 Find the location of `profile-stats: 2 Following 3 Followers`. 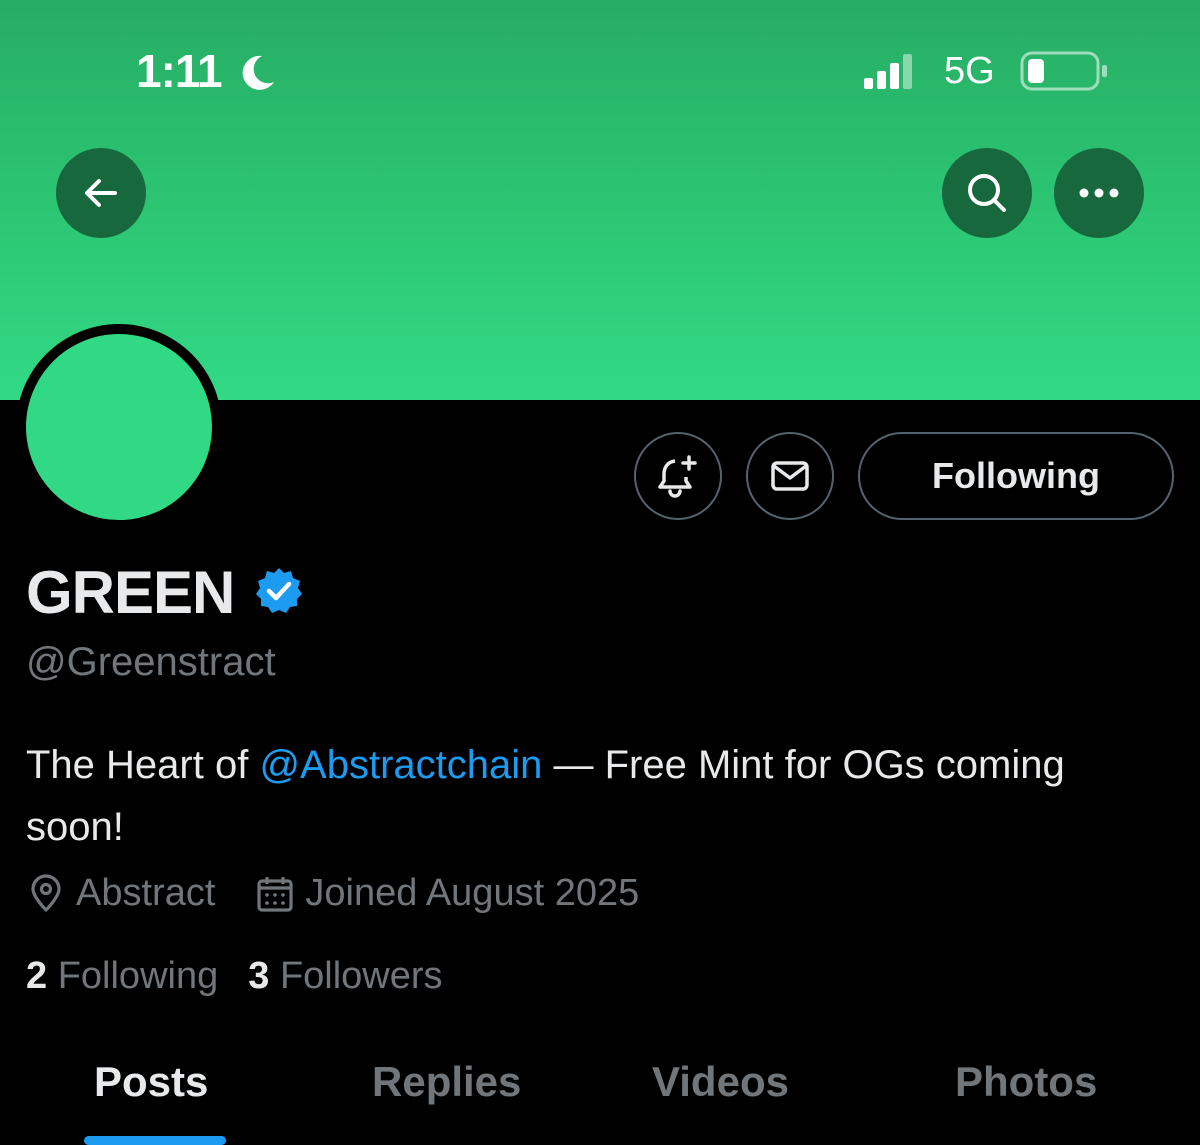

profile-stats: 2 Following 3 Followers is located at coordinates (249, 976).